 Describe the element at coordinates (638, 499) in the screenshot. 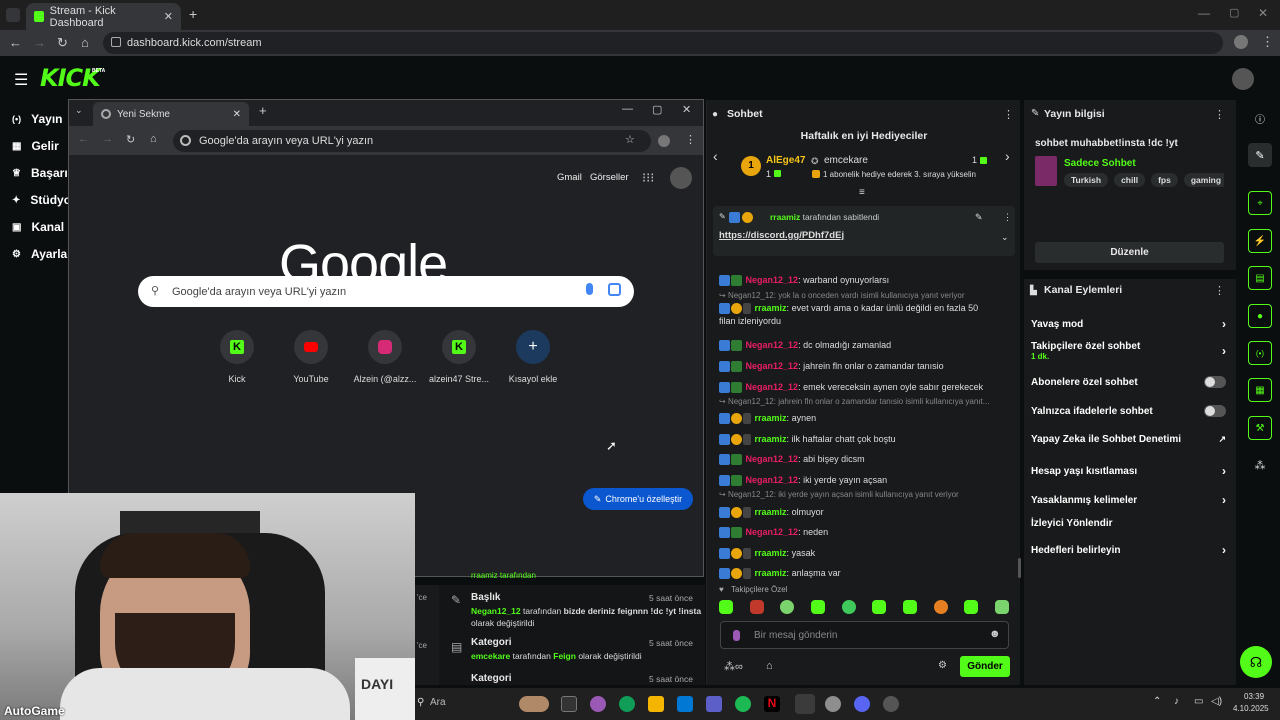

I see `customize-chrome-button: ✎ Chrome'u özelleştir` at that location.